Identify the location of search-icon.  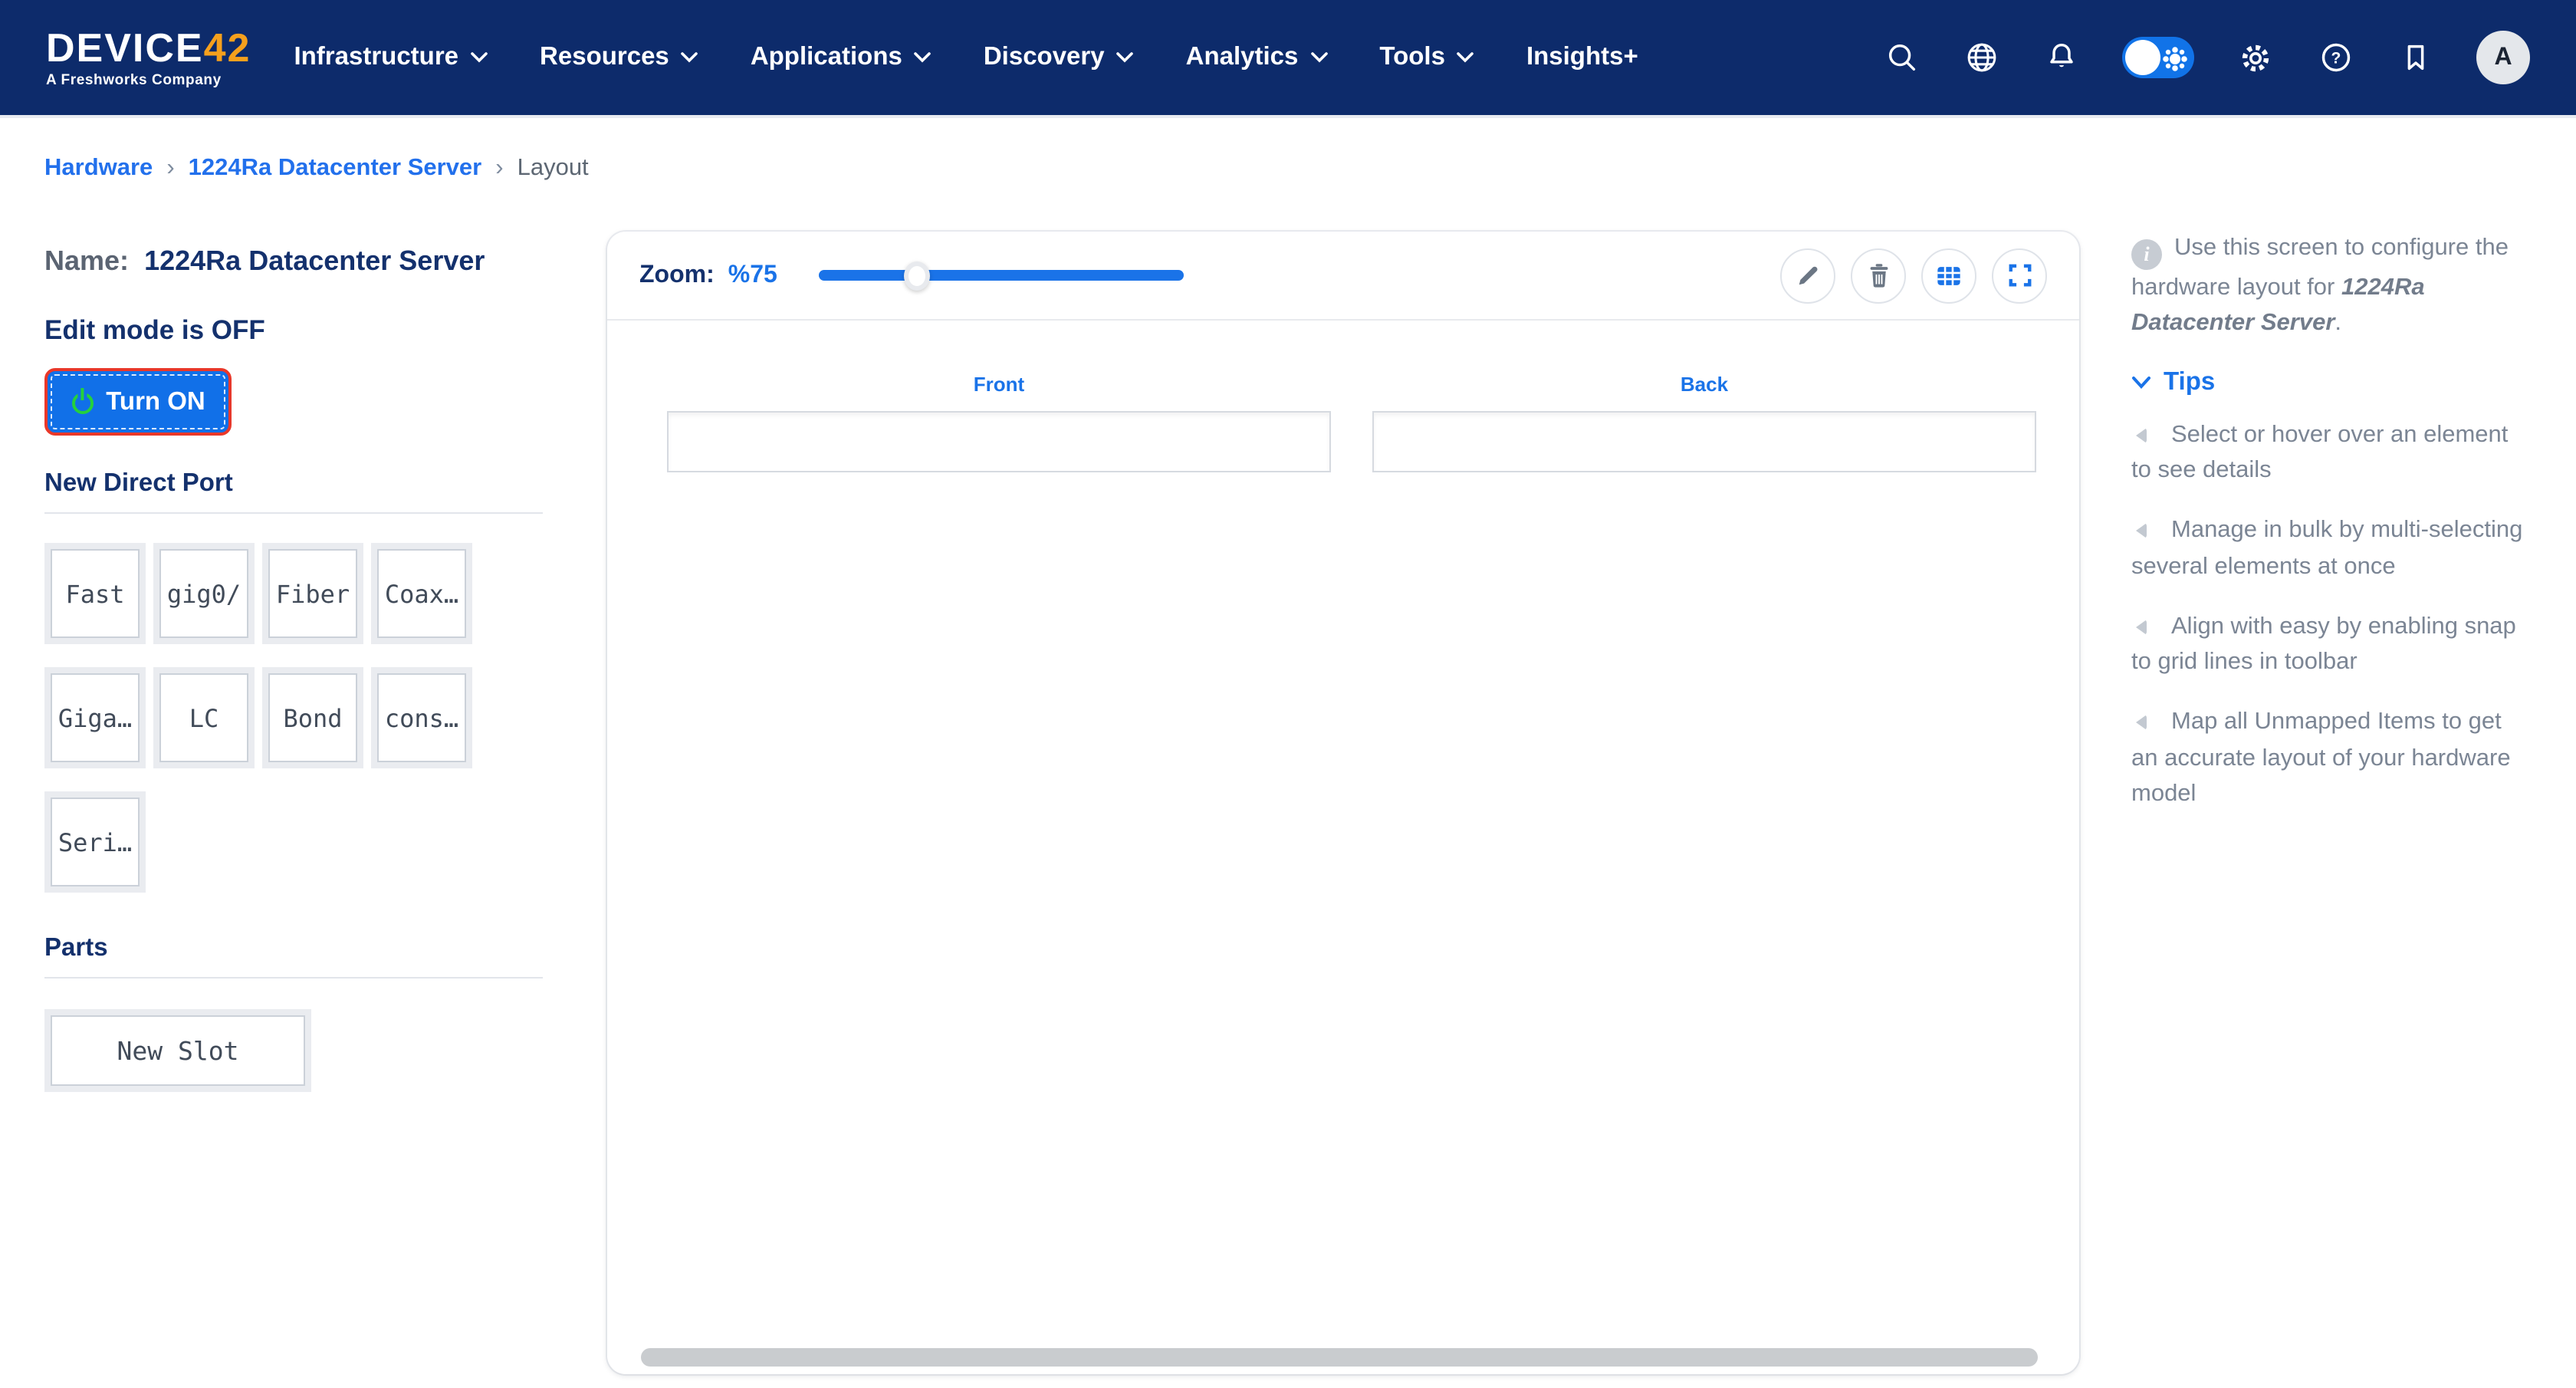
(1902, 57).